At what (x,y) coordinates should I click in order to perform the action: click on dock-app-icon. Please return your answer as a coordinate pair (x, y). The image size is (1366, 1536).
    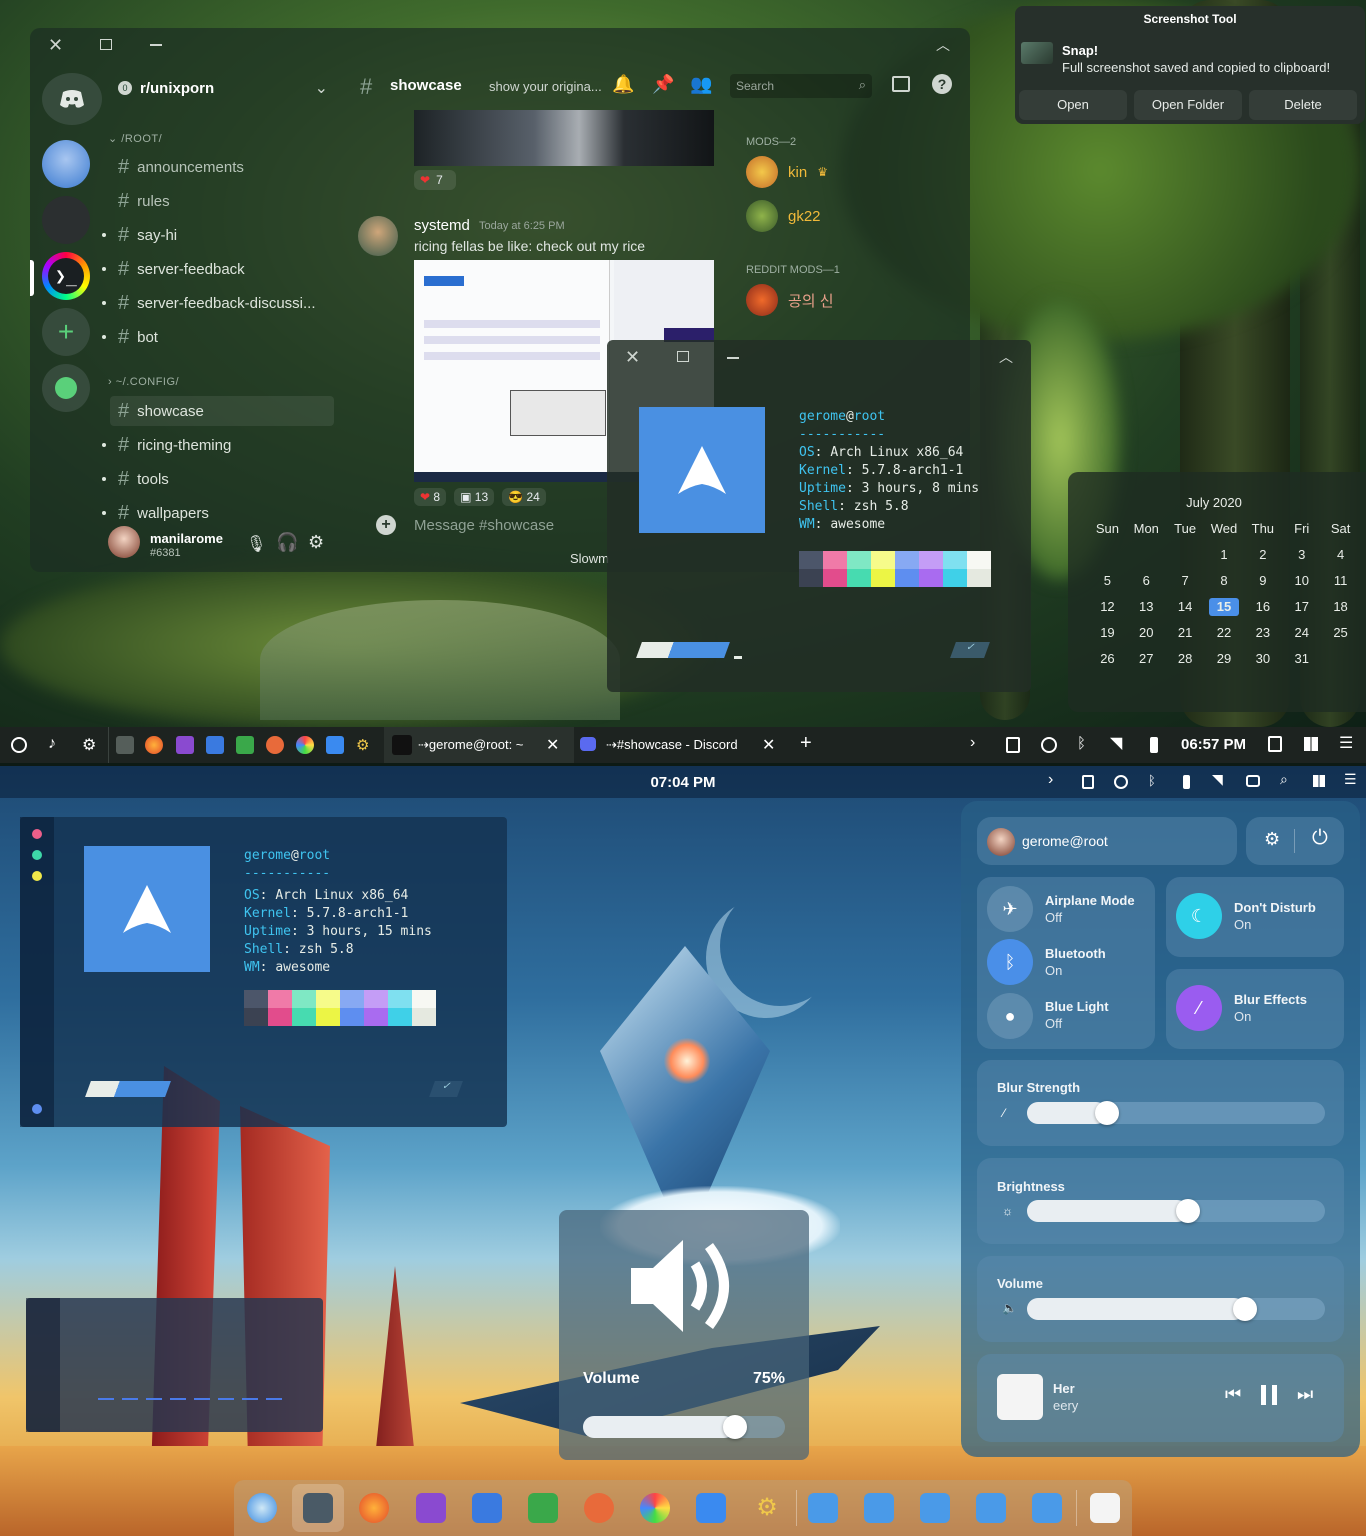
    Looking at the image, I should click on (262, 1508).